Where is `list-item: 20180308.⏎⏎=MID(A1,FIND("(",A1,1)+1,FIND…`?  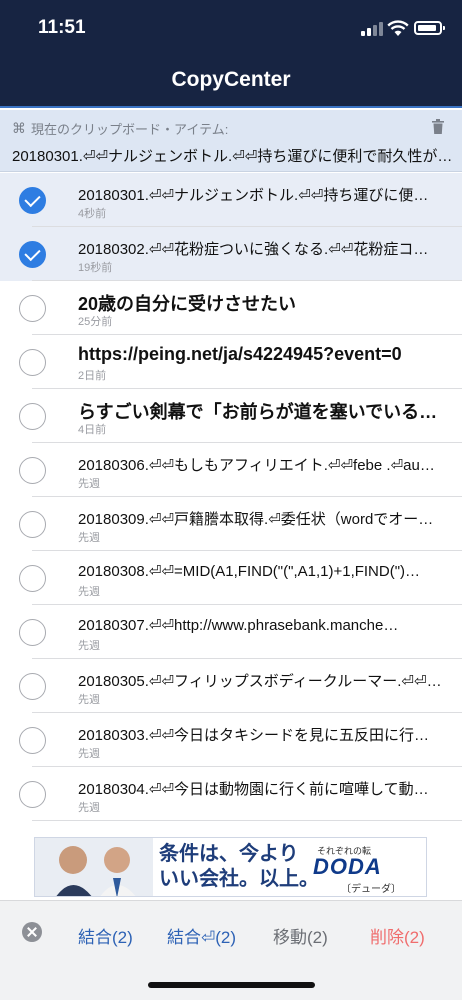 list-item: 20180308.⏎⏎=MID(A1,FIND("(",A1,1)+1,FIND… is located at coordinates (231, 578).